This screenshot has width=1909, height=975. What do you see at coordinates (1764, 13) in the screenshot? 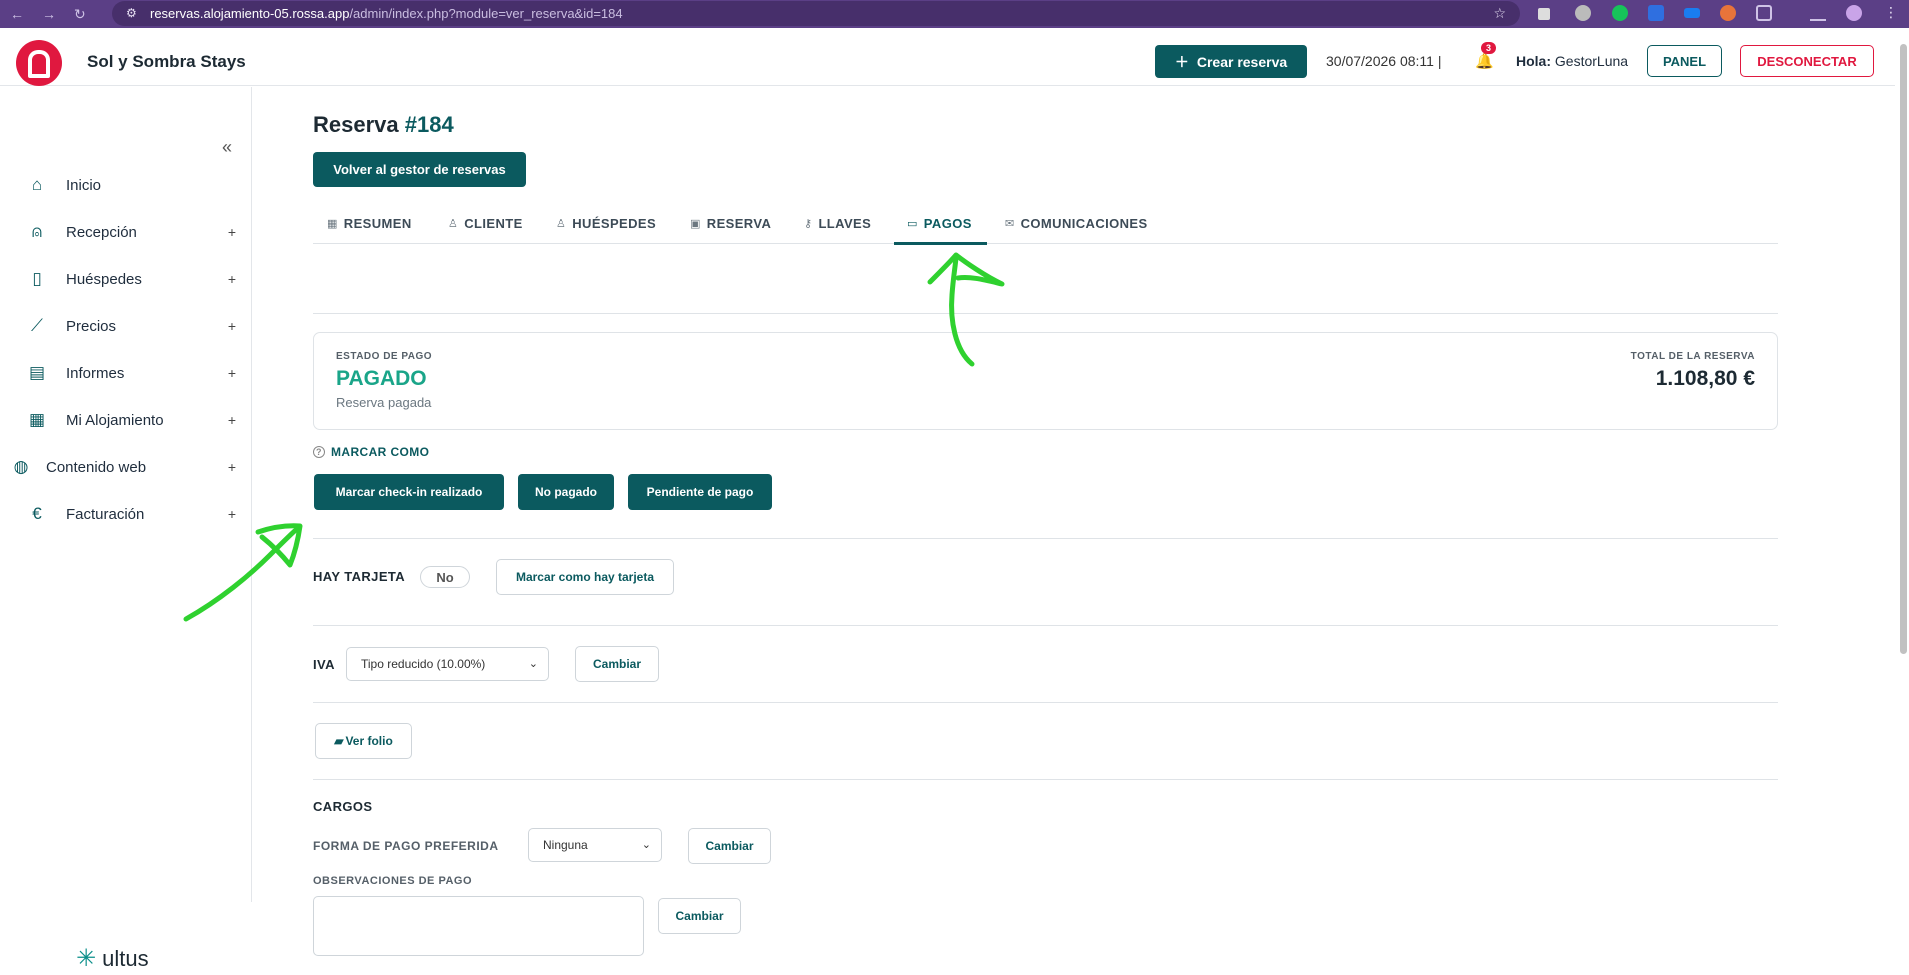
I see `extensions-puzzle-icon` at bounding box center [1764, 13].